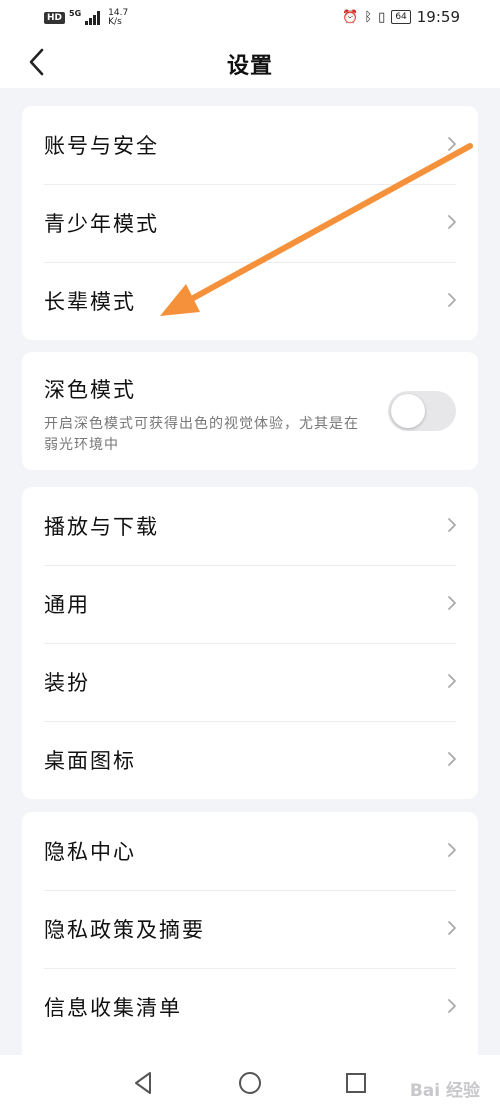  What do you see at coordinates (101, 527) in the screenshot?
I see `settings-item-label: 播放与下载` at bounding box center [101, 527].